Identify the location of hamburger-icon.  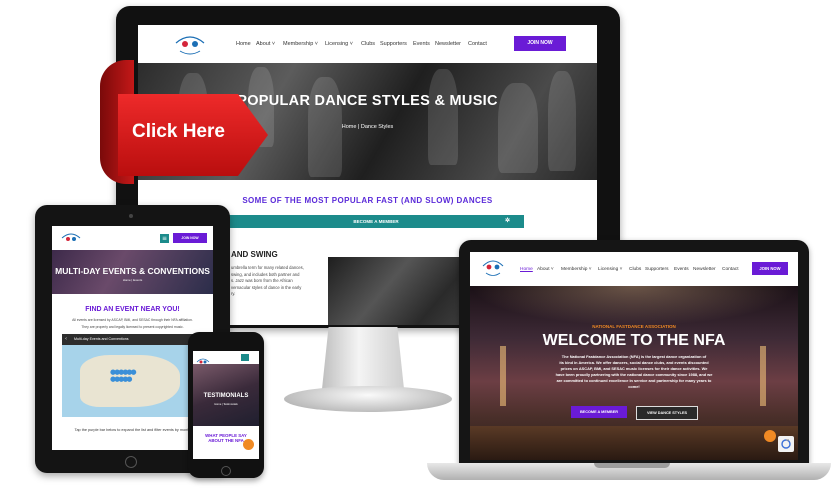
(245, 357).